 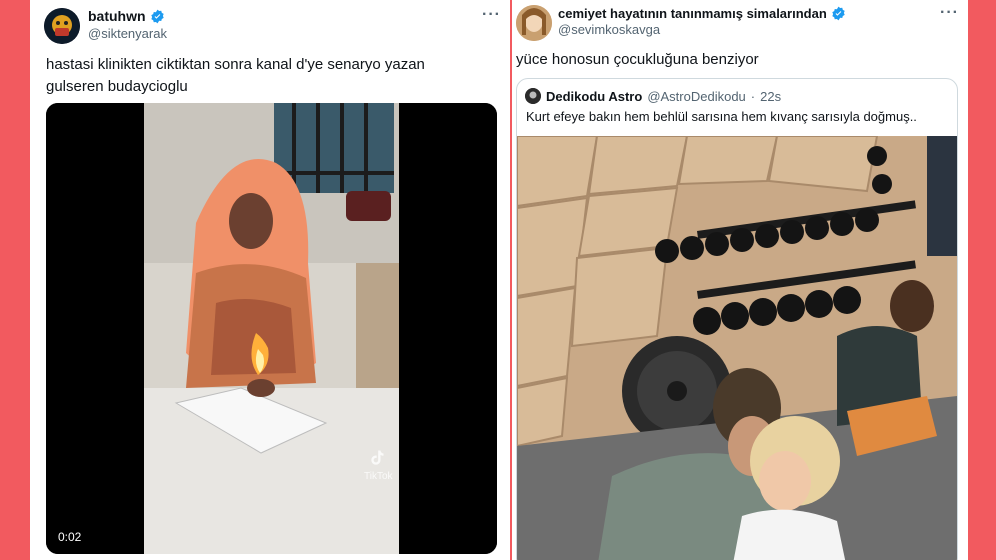 I want to click on quoted-header: Dedikodu Astro @AstroDedikodu · 22s, so click(x=653, y=96).